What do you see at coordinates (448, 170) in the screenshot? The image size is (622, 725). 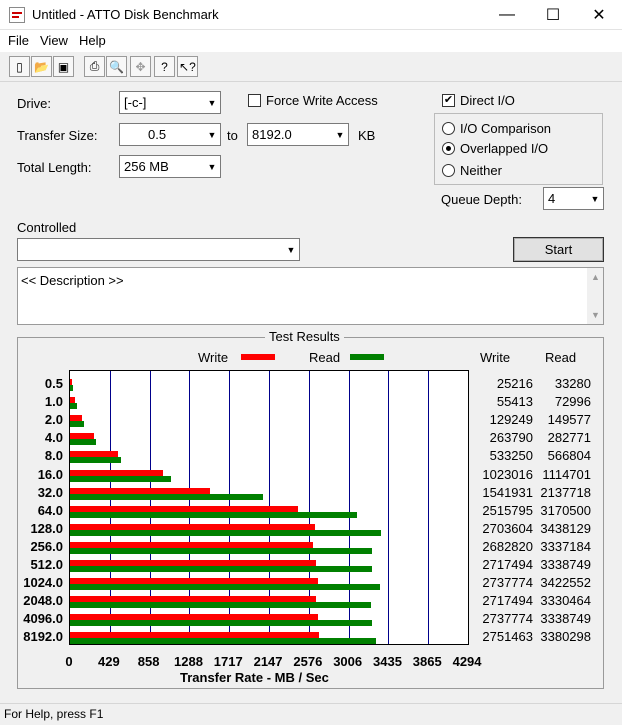 I see `neither-radio` at bounding box center [448, 170].